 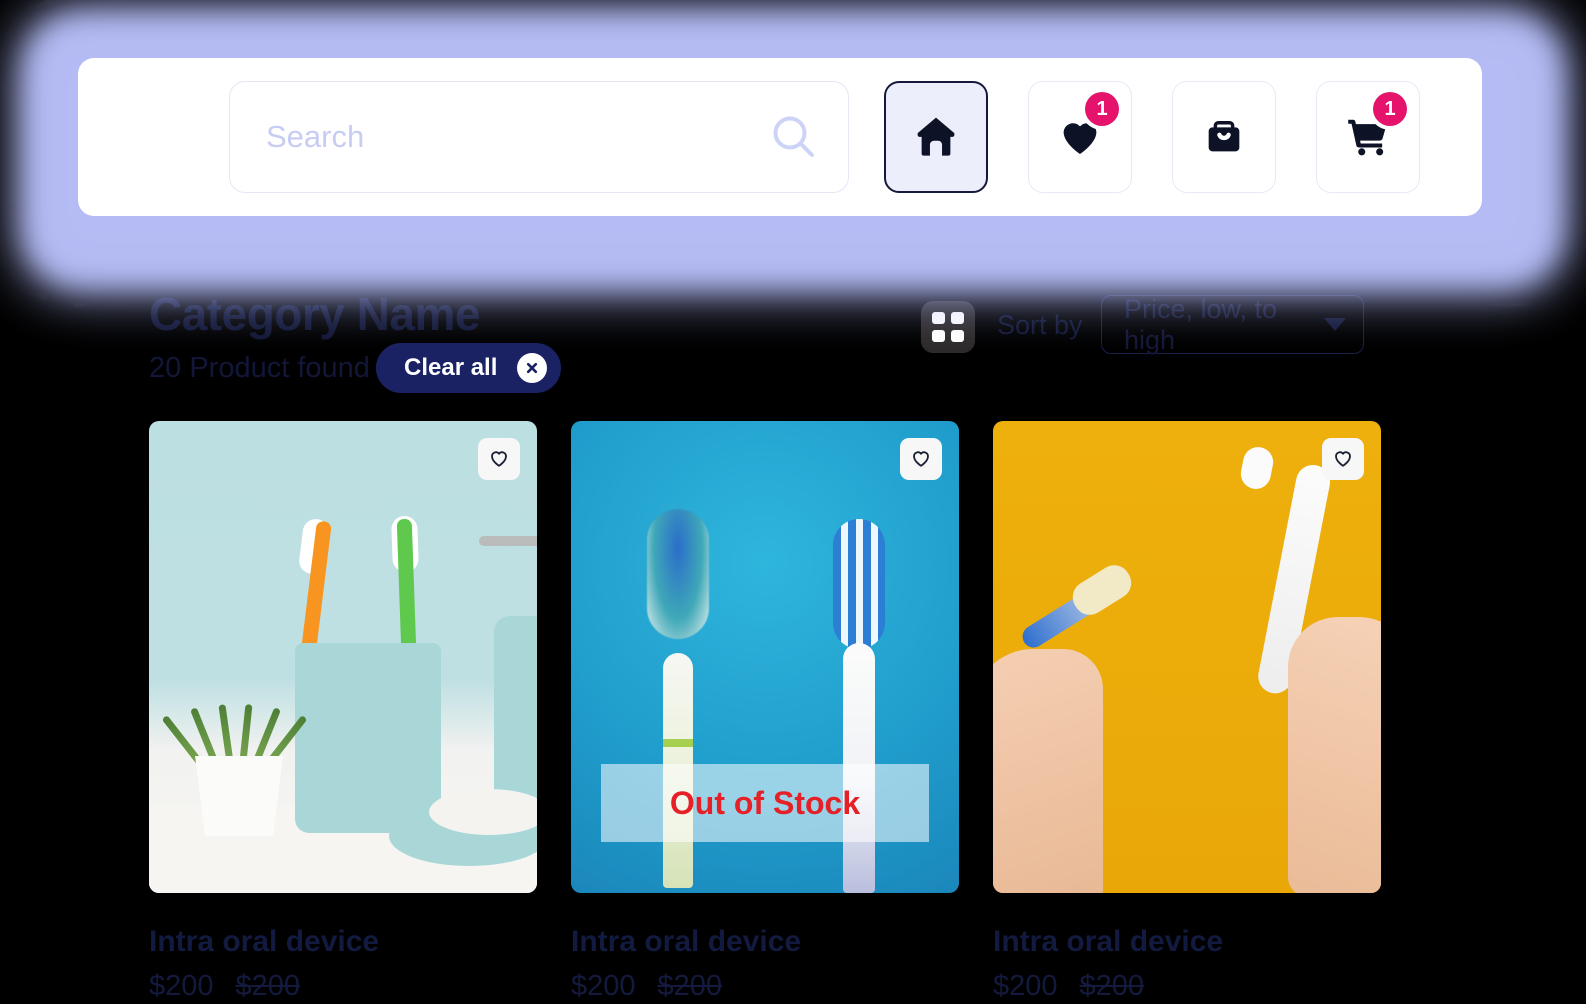 I want to click on sort-by-label: Sort by, so click(x=1040, y=325).